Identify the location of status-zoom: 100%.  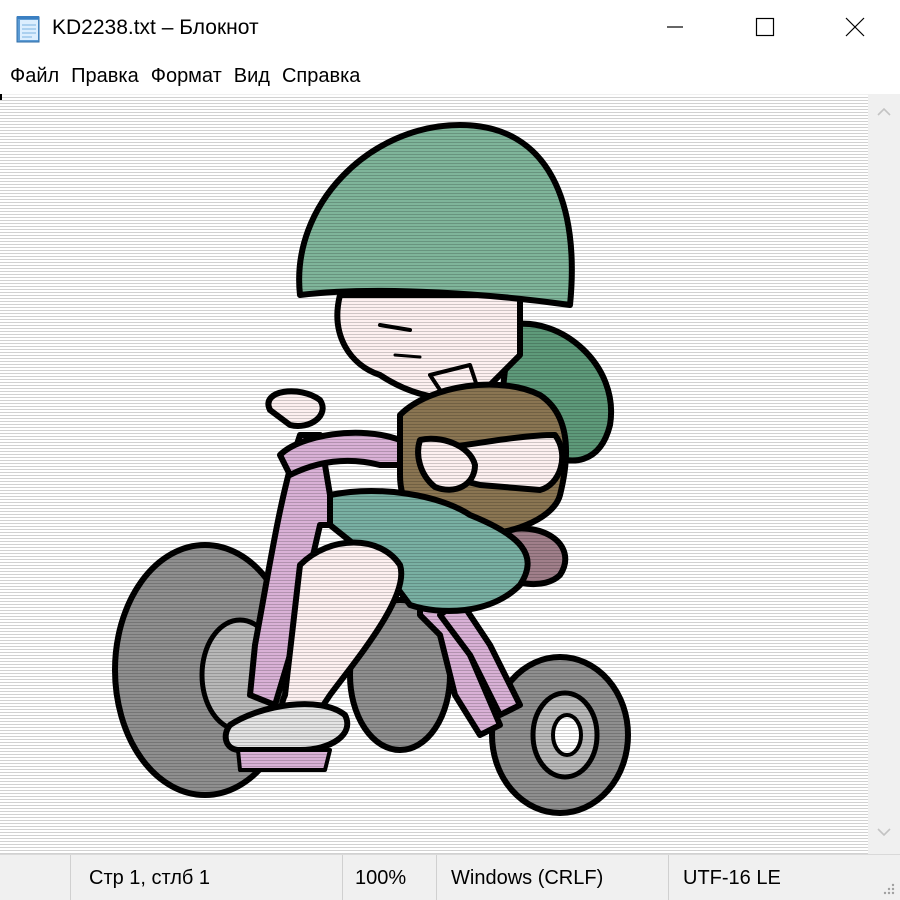
(389, 877).